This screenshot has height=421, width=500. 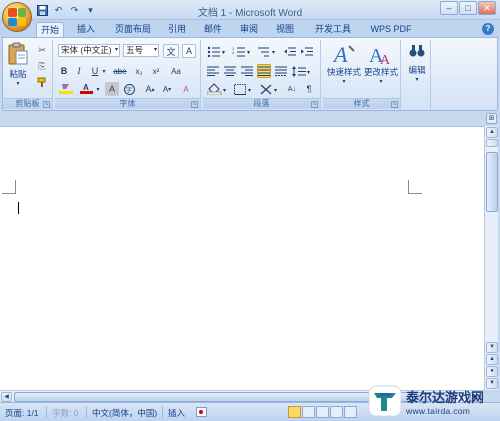 What do you see at coordinates (176, 413) in the screenshot?
I see `insert-mode: 插入` at bounding box center [176, 413].